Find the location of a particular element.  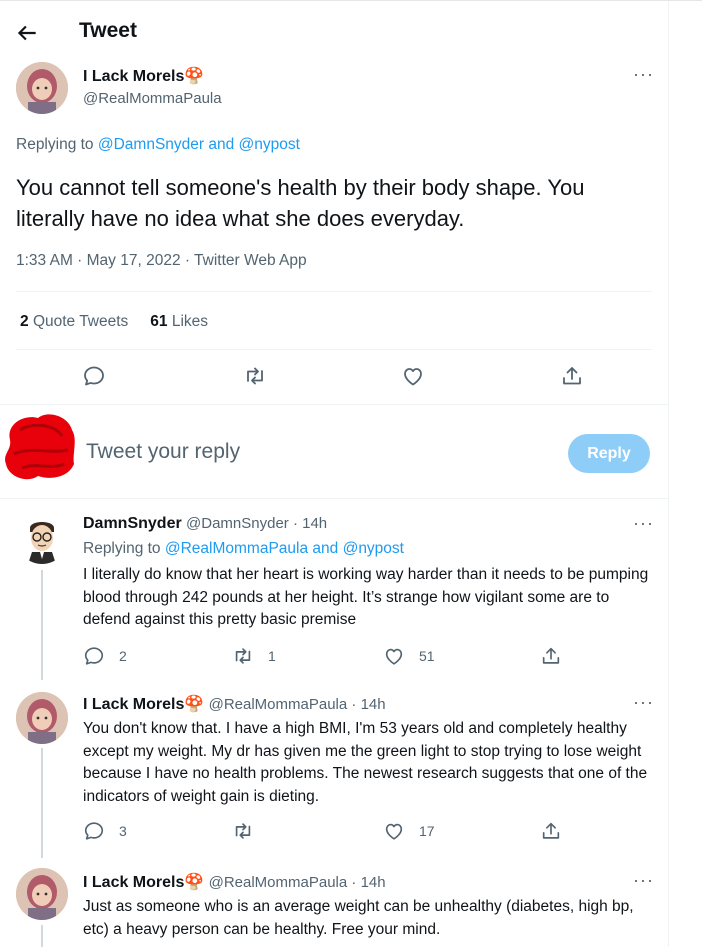

redacted-avatar is located at coordinates (39, 447).